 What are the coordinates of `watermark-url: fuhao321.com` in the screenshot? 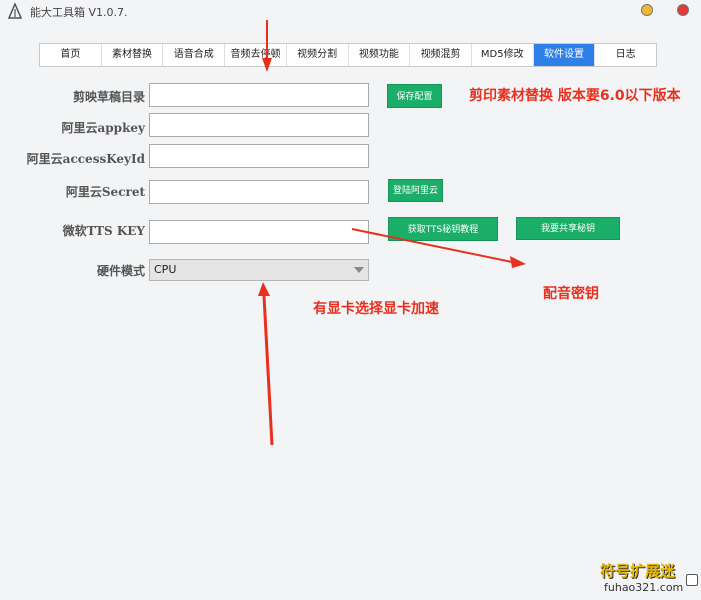 It's located at (644, 587).